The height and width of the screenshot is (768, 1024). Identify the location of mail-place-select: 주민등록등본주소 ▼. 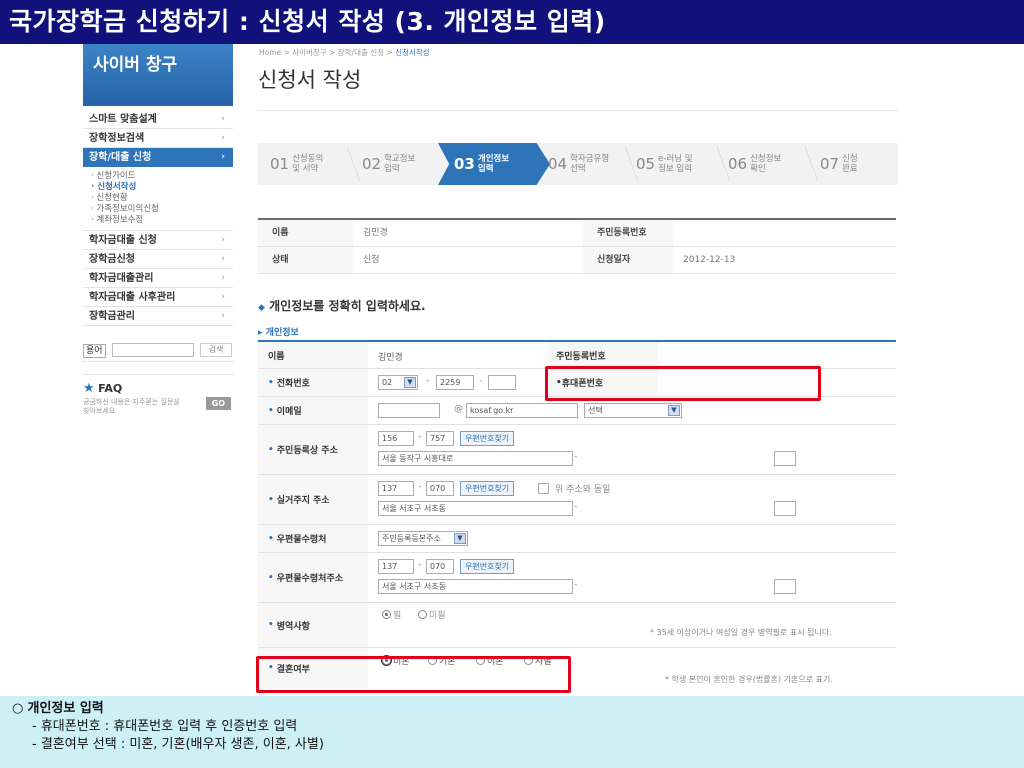
(423, 538).